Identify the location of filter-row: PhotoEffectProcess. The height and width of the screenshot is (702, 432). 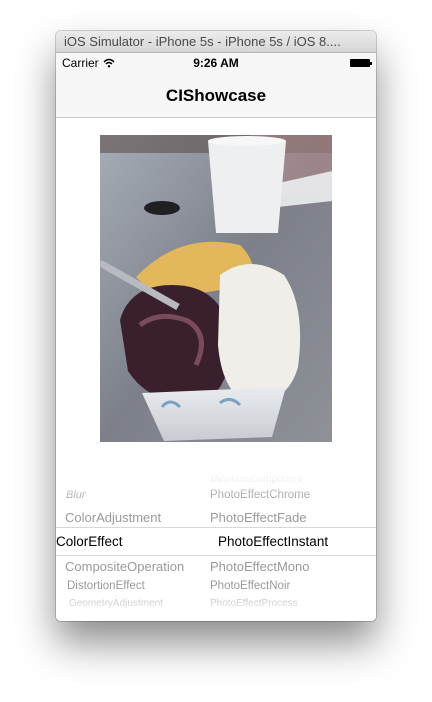
(254, 603).